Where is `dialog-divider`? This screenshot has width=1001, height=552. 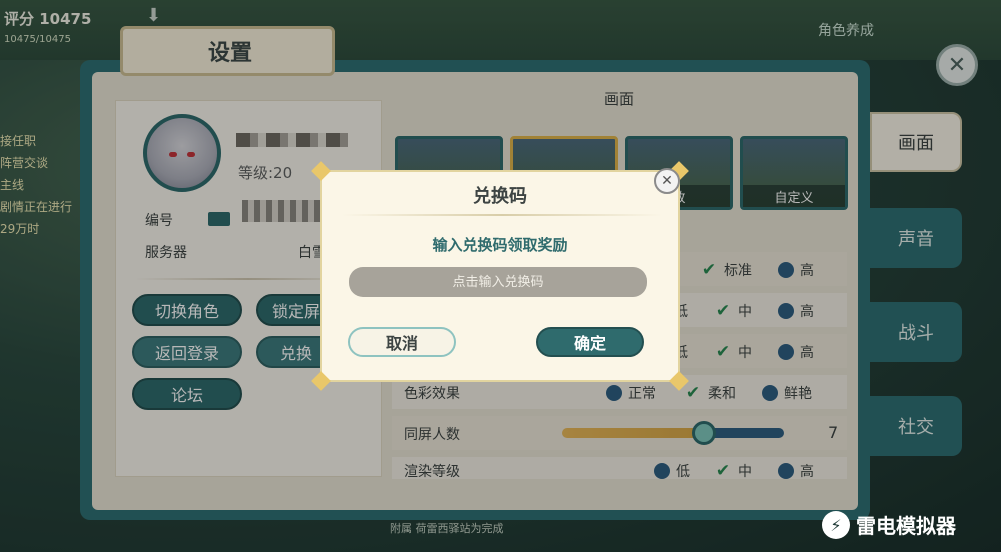 dialog-divider is located at coordinates (502, 215).